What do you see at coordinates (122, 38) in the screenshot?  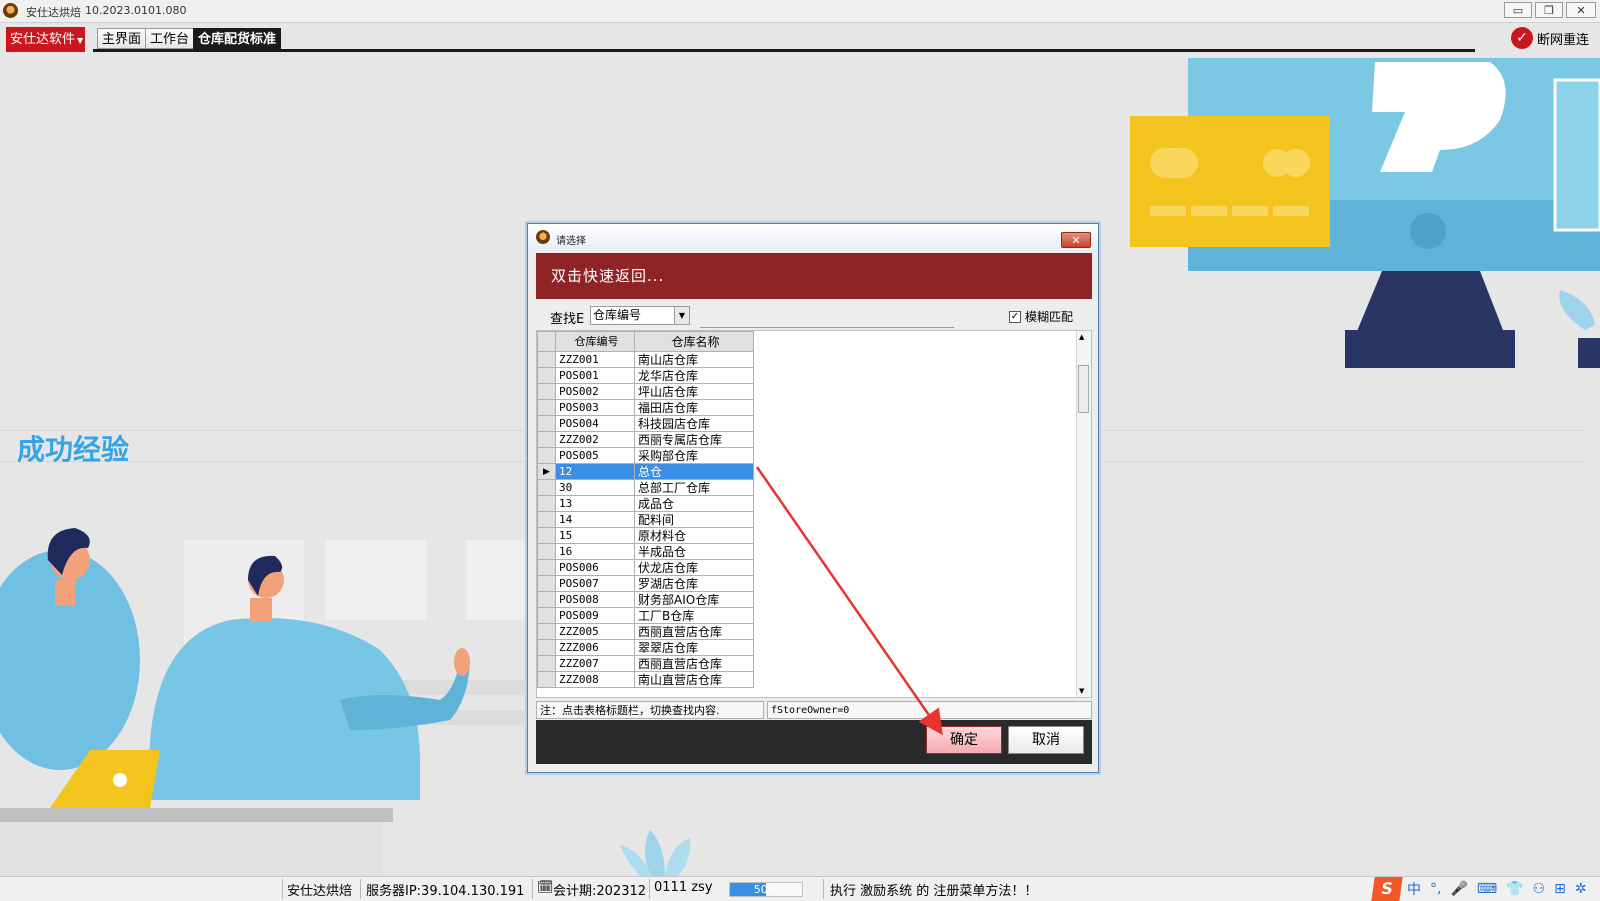 I see `tab-main: 主界面` at bounding box center [122, 38].